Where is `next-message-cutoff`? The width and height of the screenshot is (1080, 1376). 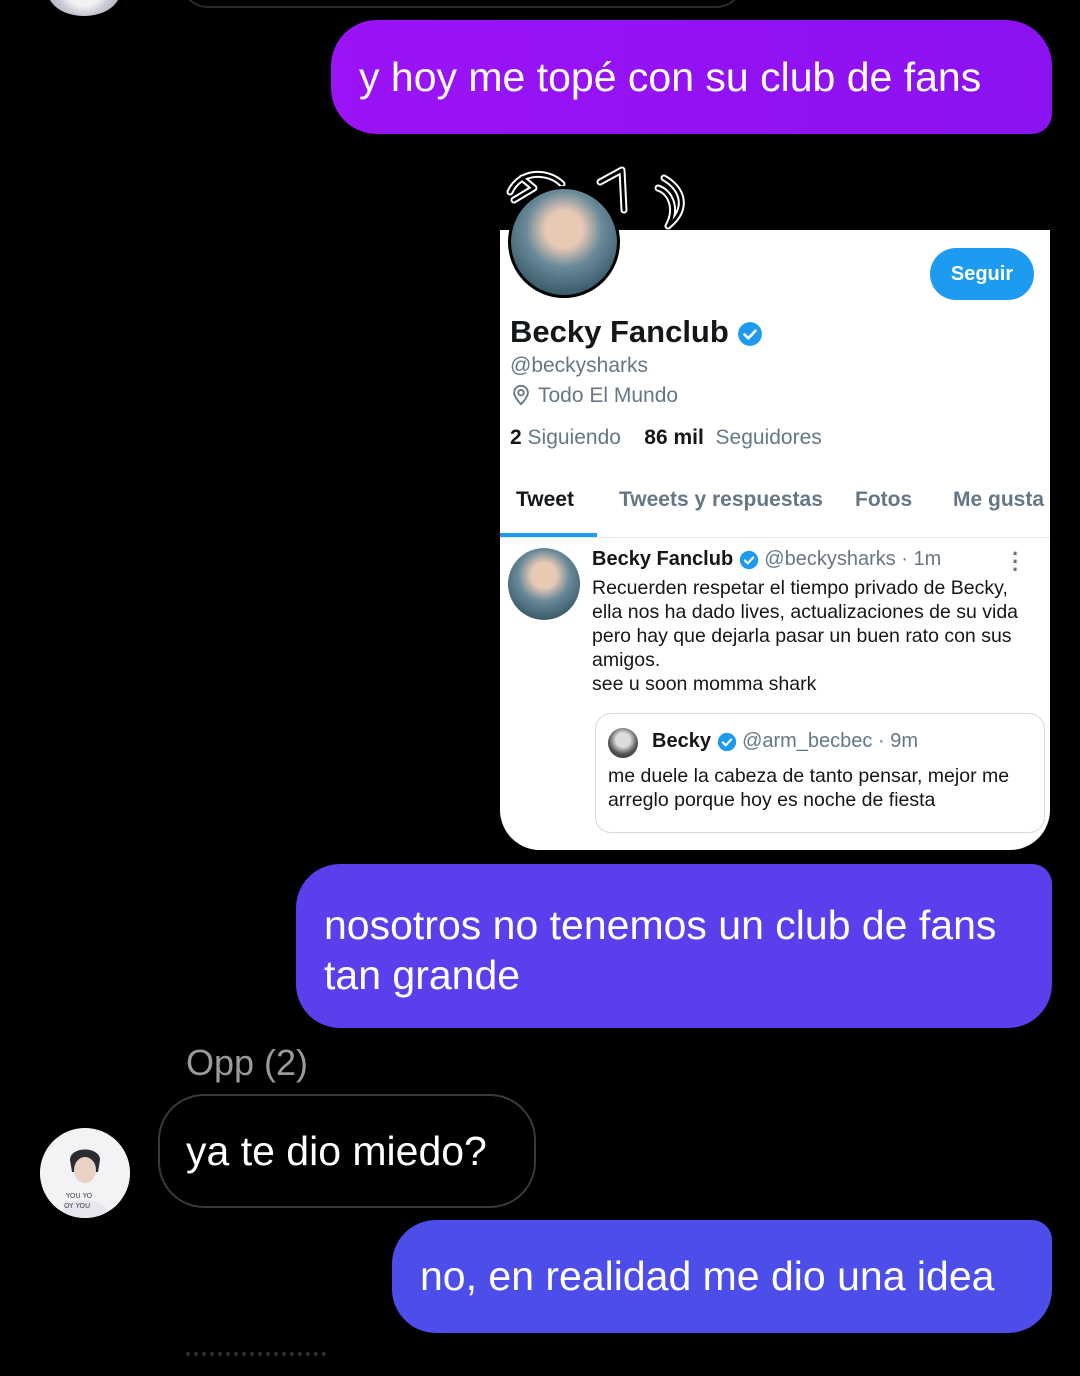
next-message-cutoff is located at coordinates (256, 1364).